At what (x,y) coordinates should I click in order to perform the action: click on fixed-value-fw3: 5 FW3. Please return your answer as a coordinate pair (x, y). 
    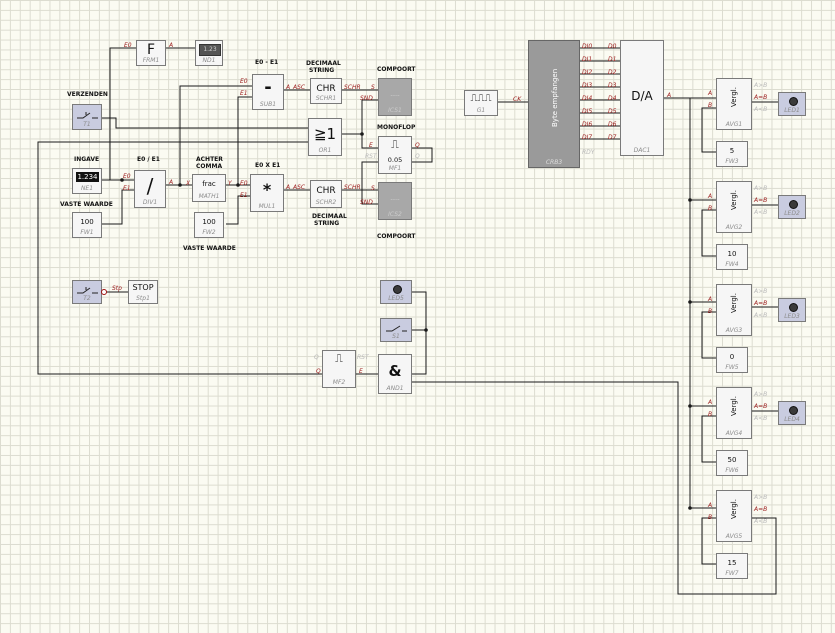
    Looking at the image, I should click on (732, 154).